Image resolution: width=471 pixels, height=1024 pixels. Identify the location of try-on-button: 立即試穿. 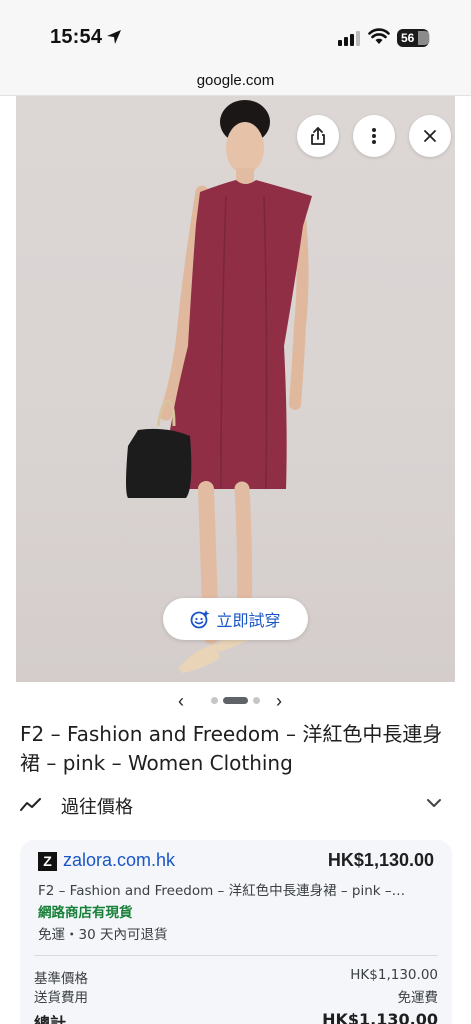
(235, 619).